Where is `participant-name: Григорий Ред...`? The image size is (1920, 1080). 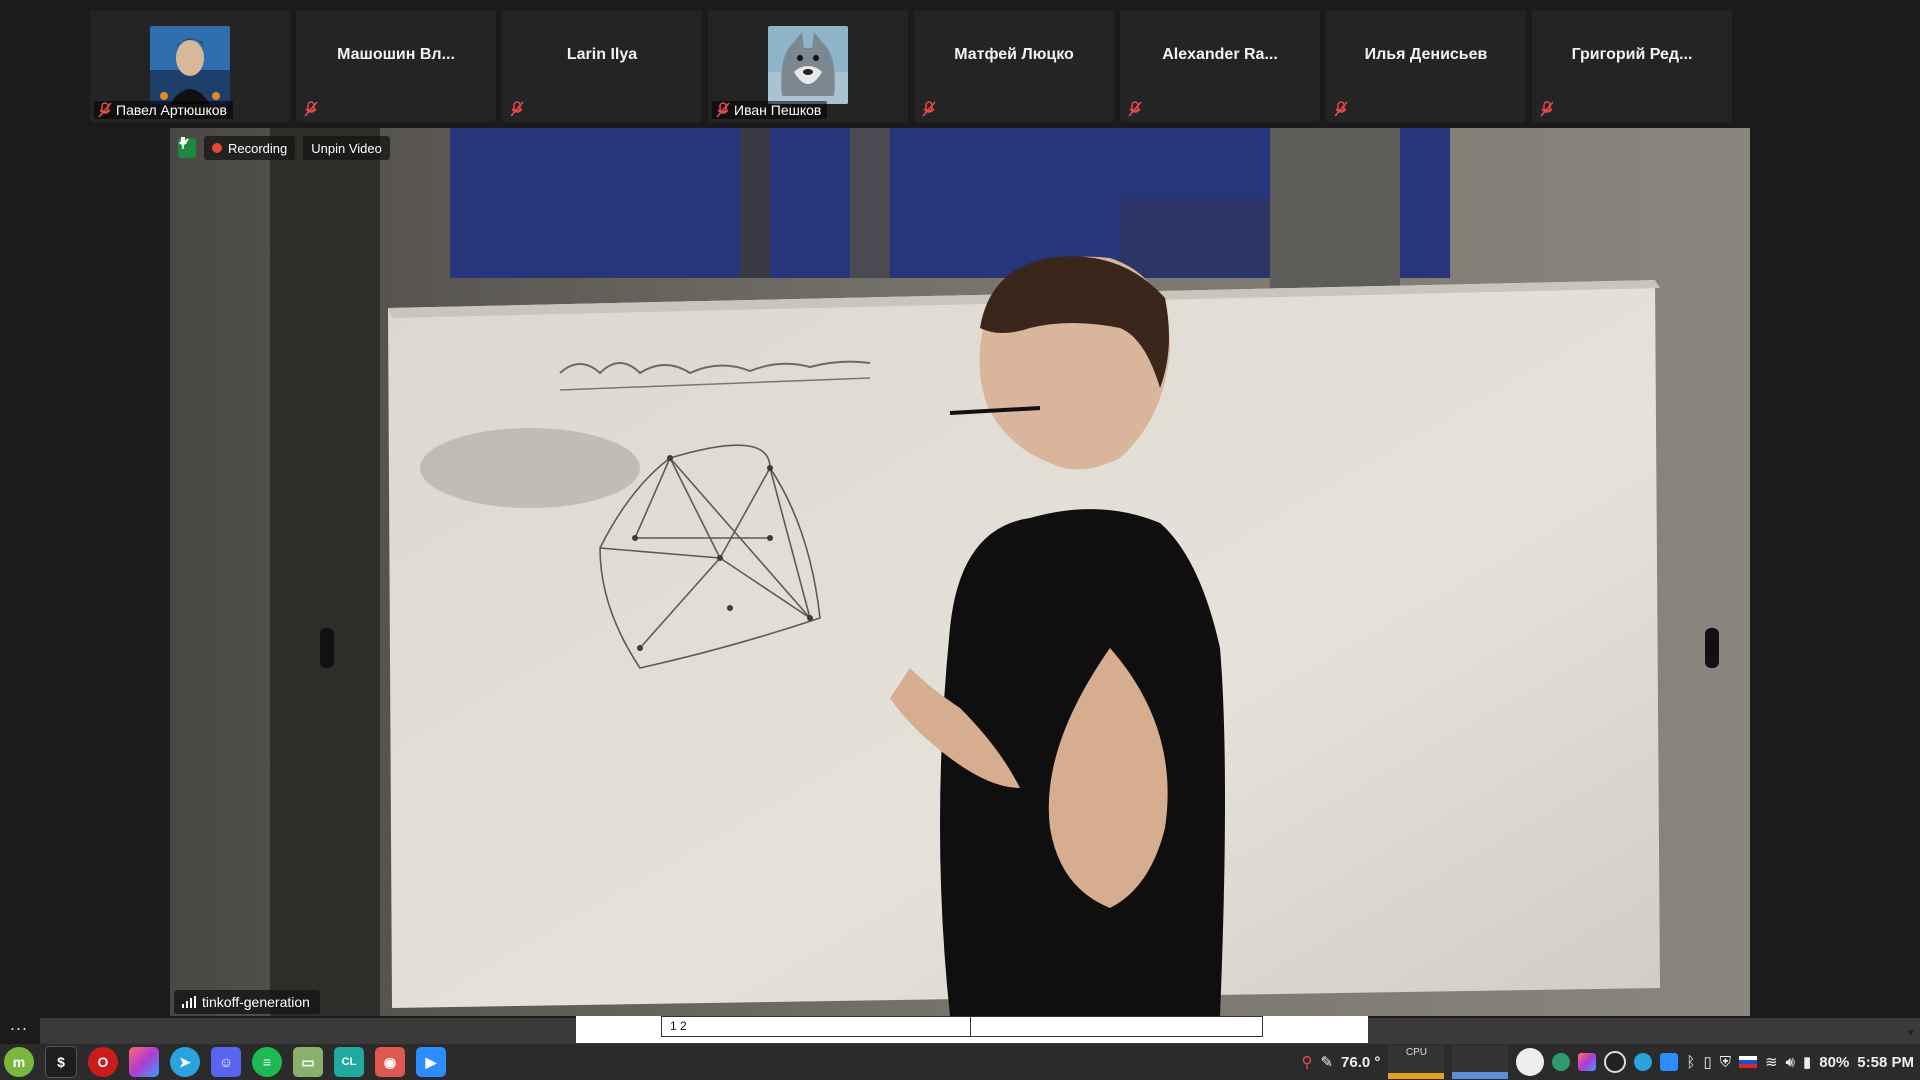 participant-name: Григорий Ред... is located at coordinates (1632, 54).